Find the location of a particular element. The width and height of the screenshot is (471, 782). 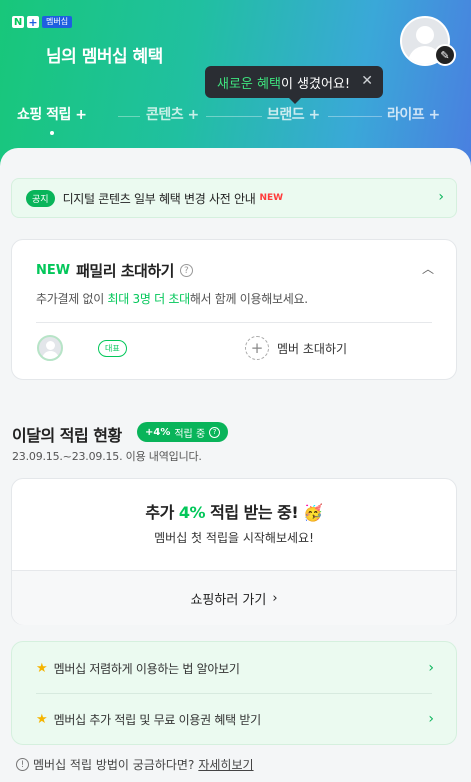

tab-life: 라이프 + is located at coordinates (413, 114).